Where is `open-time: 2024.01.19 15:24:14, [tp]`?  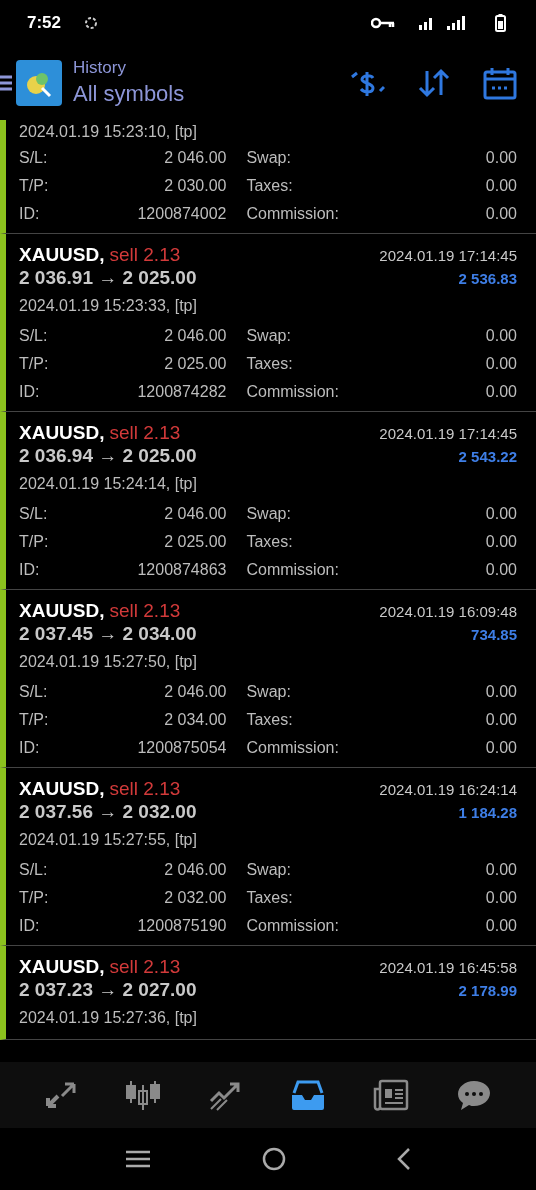
open-time: 2024.01.19 15:24:14, [tp] is located at coordinates (108, 484).